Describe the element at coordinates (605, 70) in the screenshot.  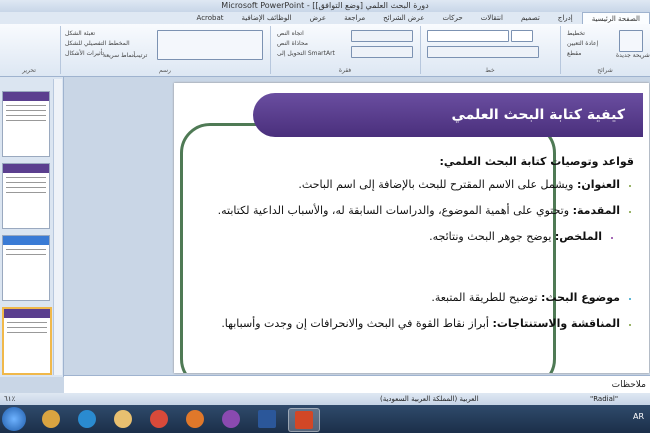
I see `slides-group-label: شرائح` at that location.